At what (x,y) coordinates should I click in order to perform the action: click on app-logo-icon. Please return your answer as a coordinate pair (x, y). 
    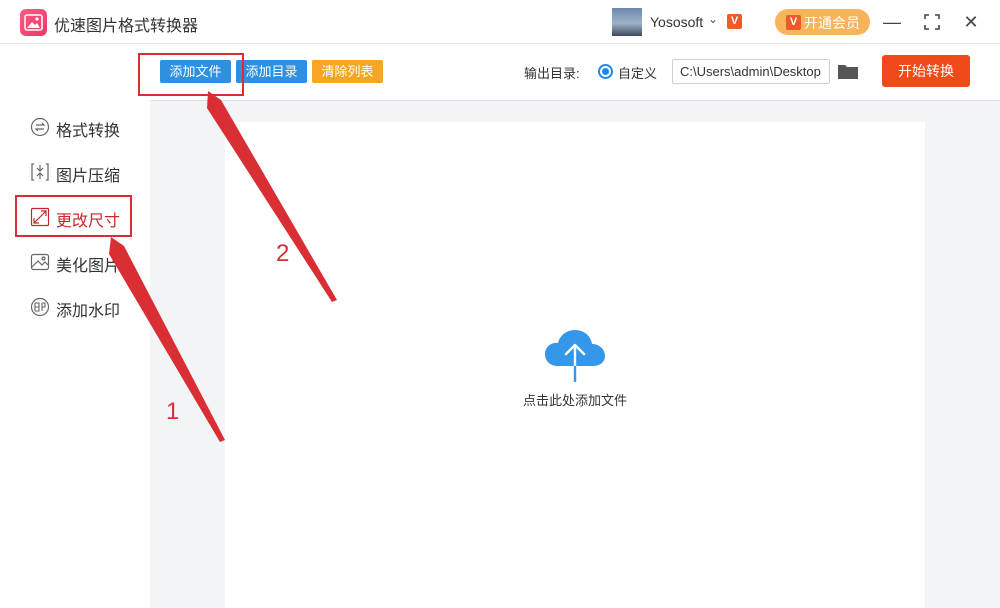
    Looking at the image, I should click on (33, 22).